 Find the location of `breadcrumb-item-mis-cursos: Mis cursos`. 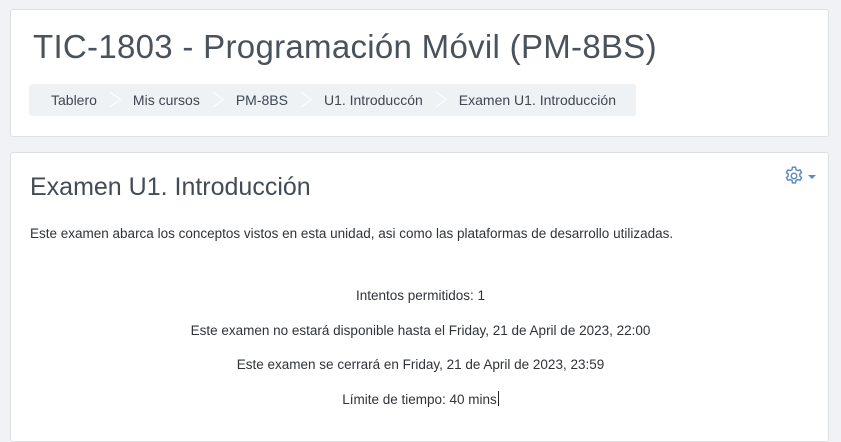

breadcrumb-item-mis-cursos: Mis cursos is located at coordinates (162, 100).